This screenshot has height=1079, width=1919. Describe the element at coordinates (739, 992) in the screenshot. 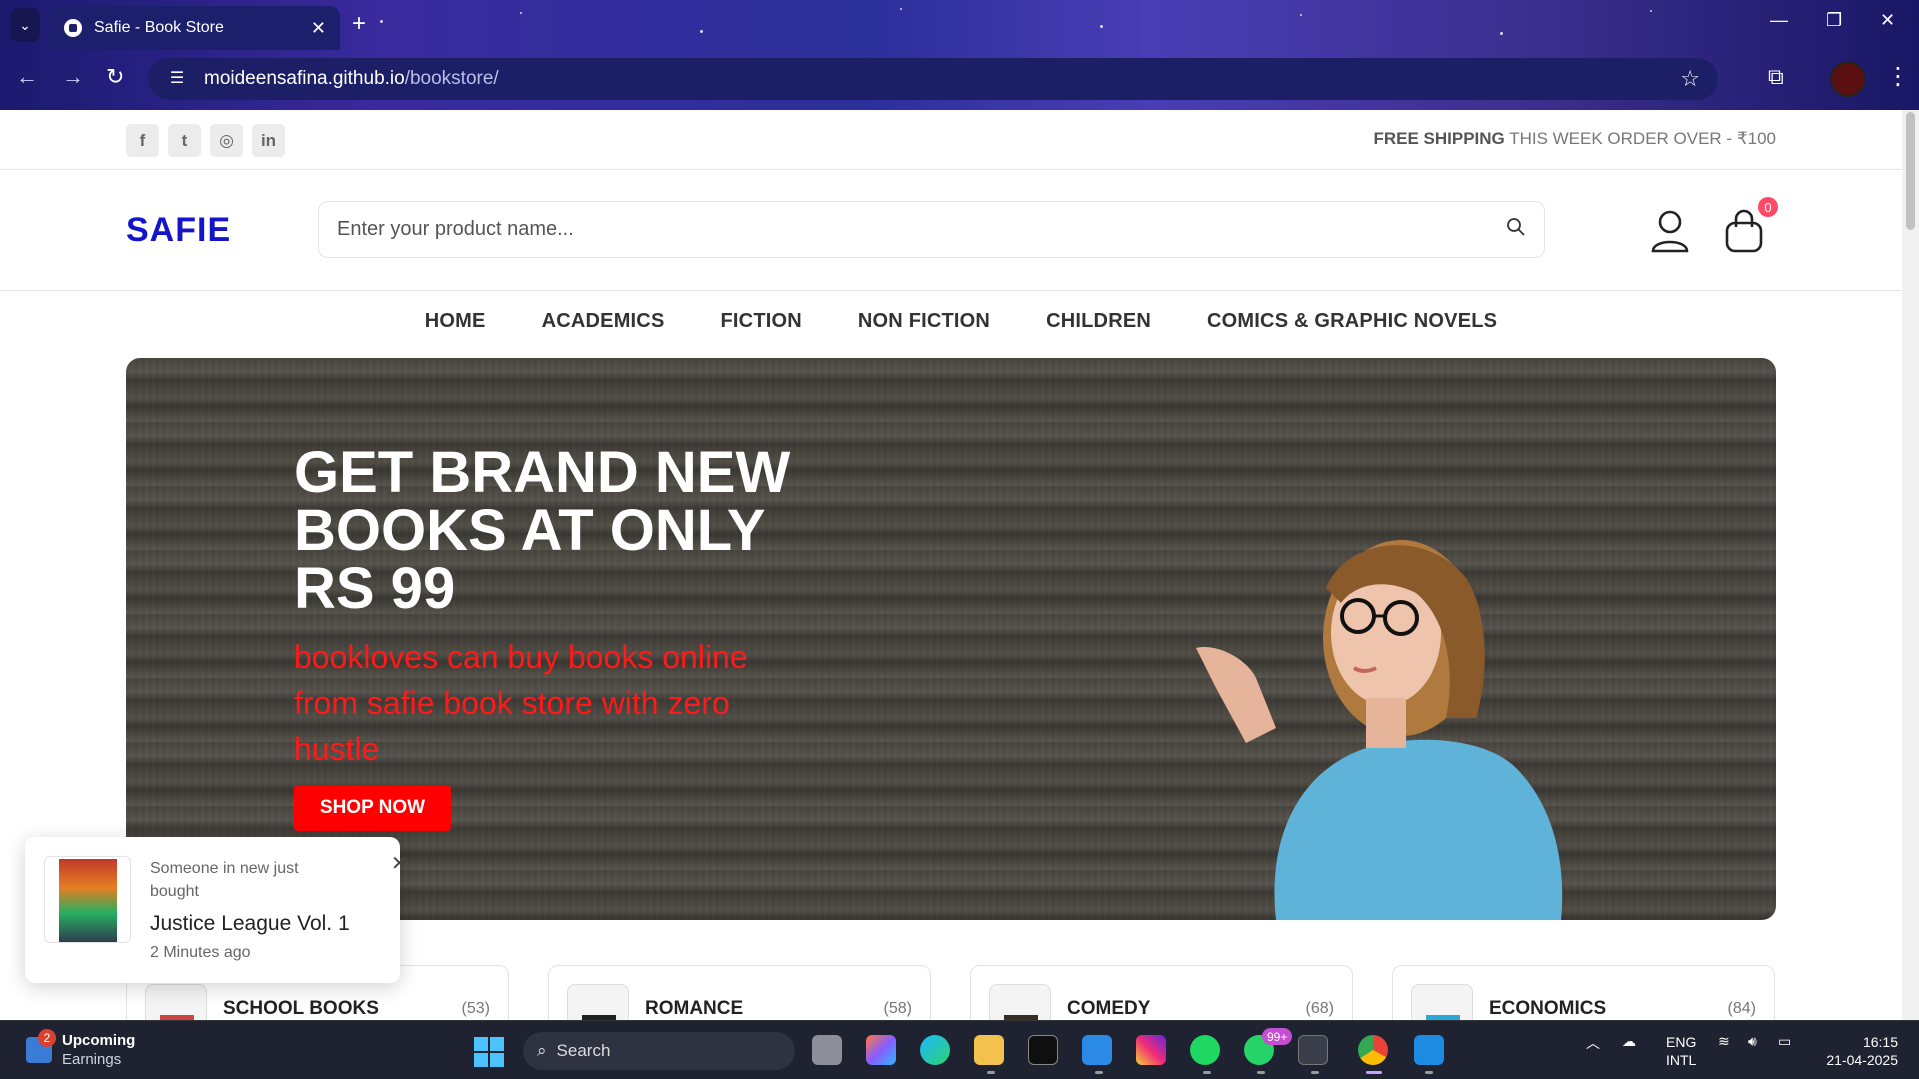

I see `category-card: ROMANCE (58)` at that location.